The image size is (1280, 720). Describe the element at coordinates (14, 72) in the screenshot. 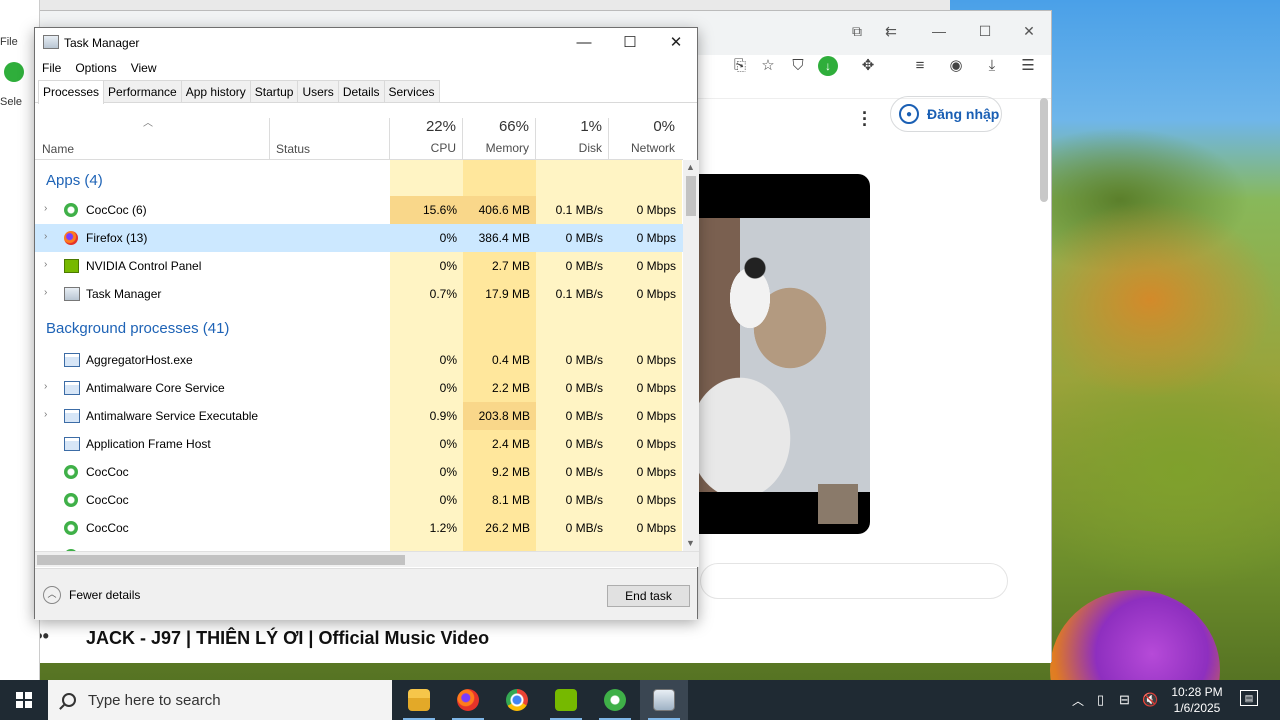

I see `back-button-icon` at that location.